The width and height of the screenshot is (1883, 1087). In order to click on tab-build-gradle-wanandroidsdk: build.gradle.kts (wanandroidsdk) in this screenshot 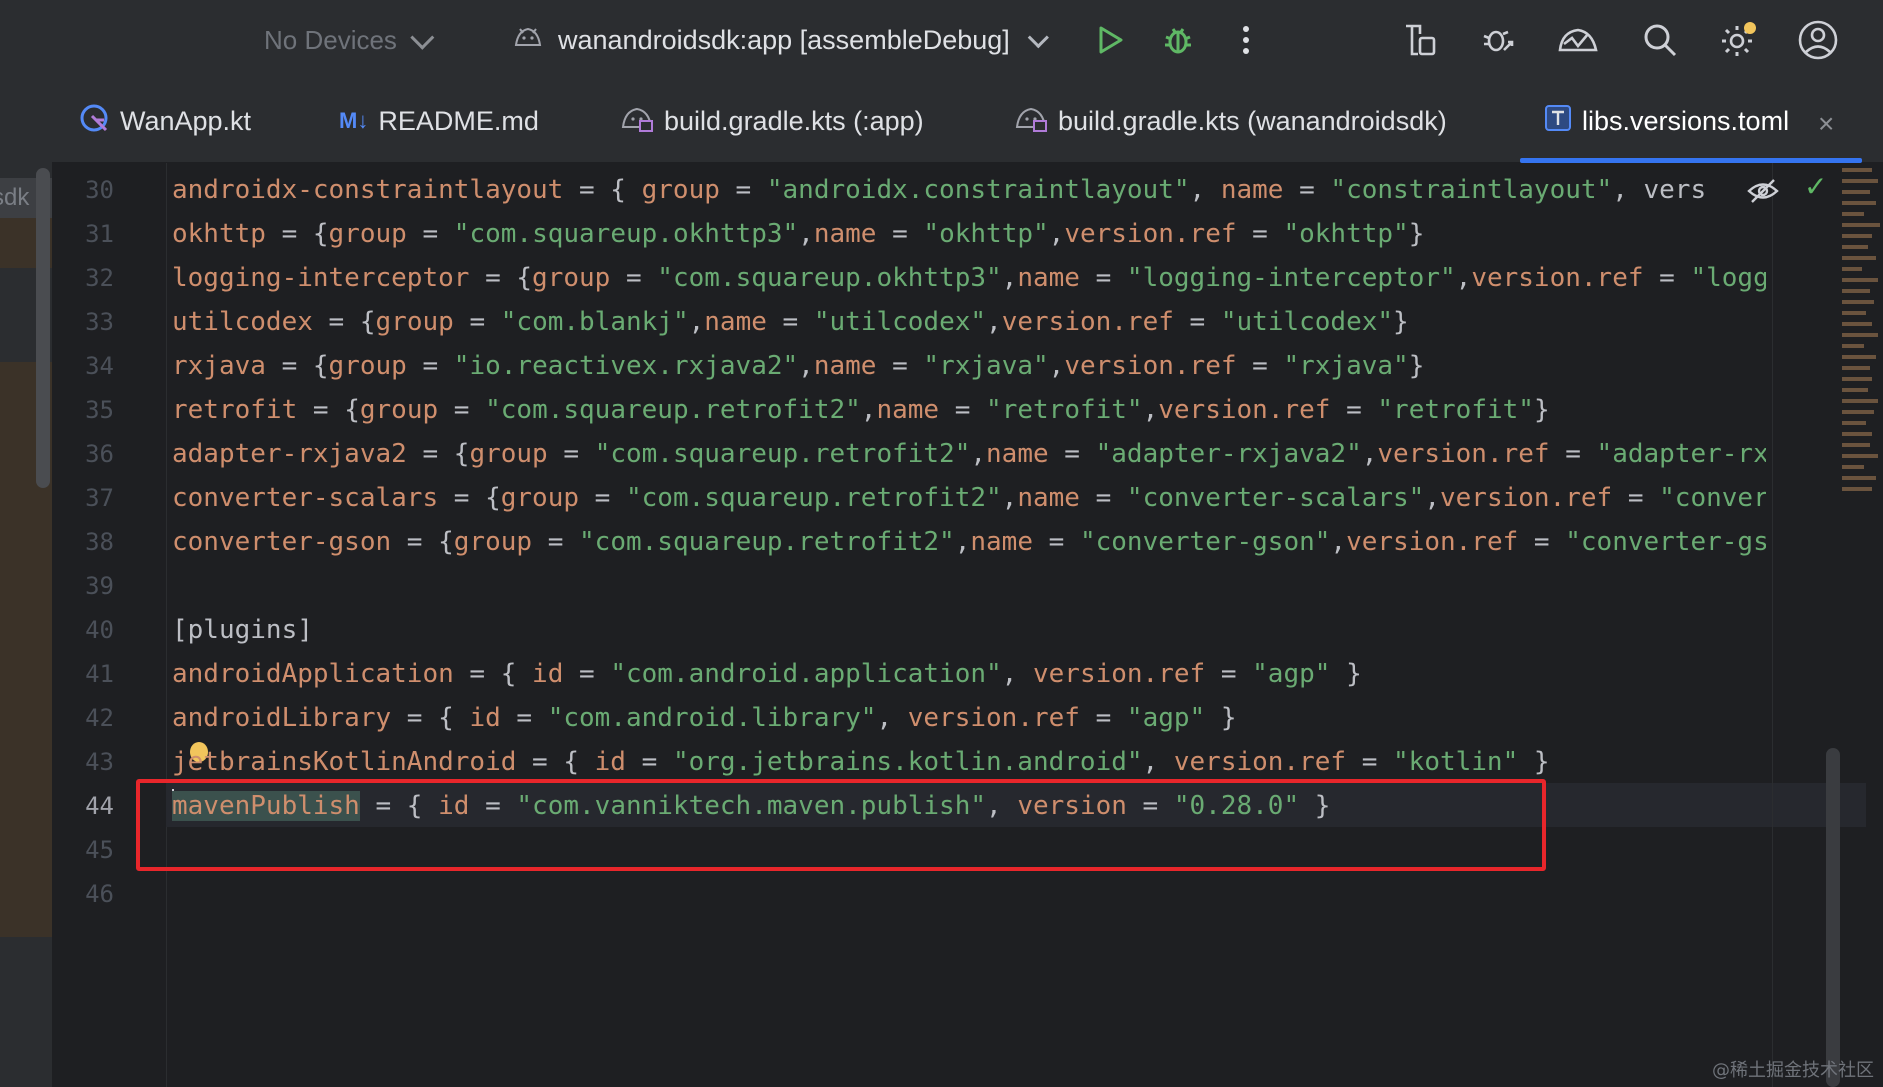, I will do `click(1230, 121)`.